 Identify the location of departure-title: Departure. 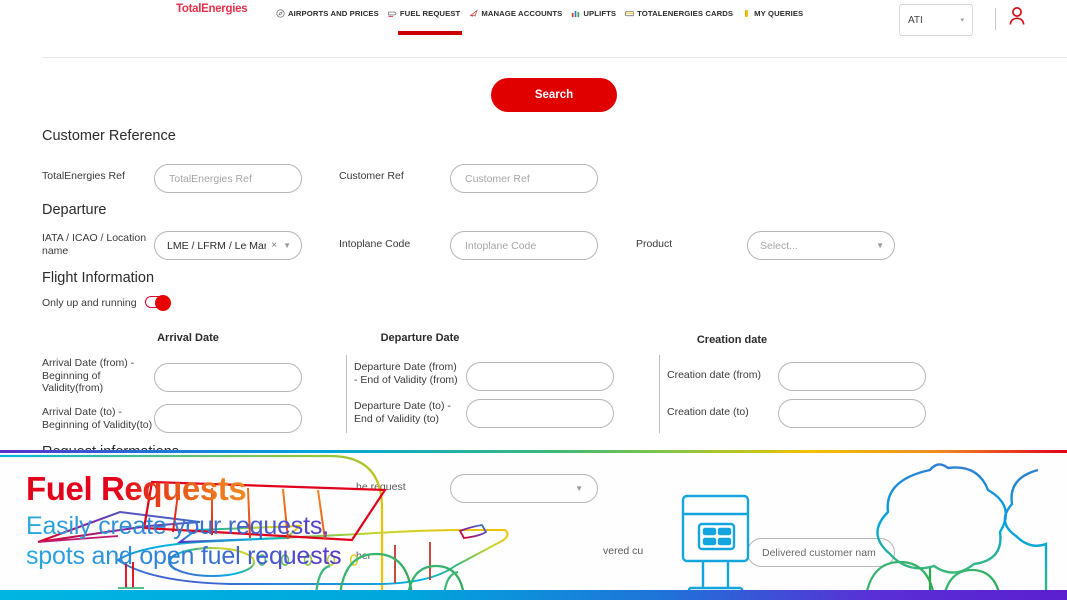
(74, 210).